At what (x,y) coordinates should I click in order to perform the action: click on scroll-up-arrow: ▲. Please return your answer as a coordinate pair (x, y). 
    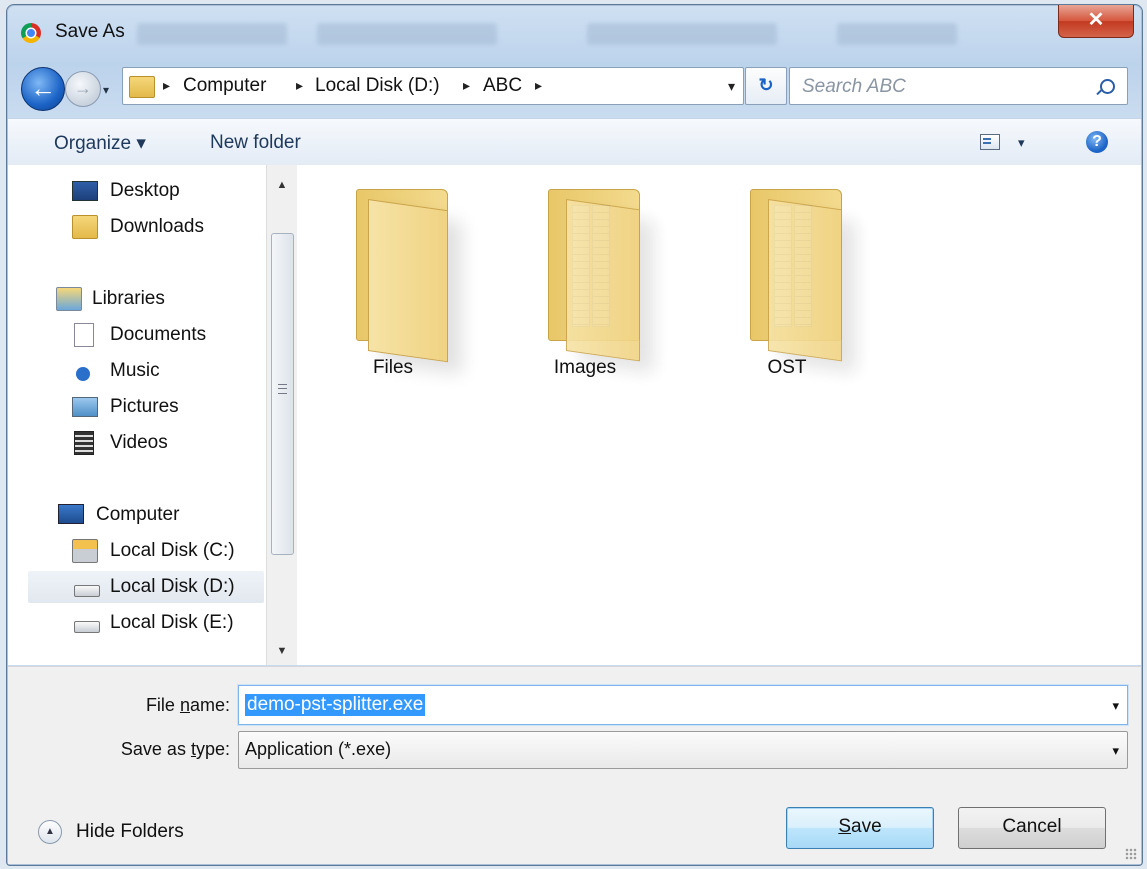
    Looking at the image, I should click on (282, 185).